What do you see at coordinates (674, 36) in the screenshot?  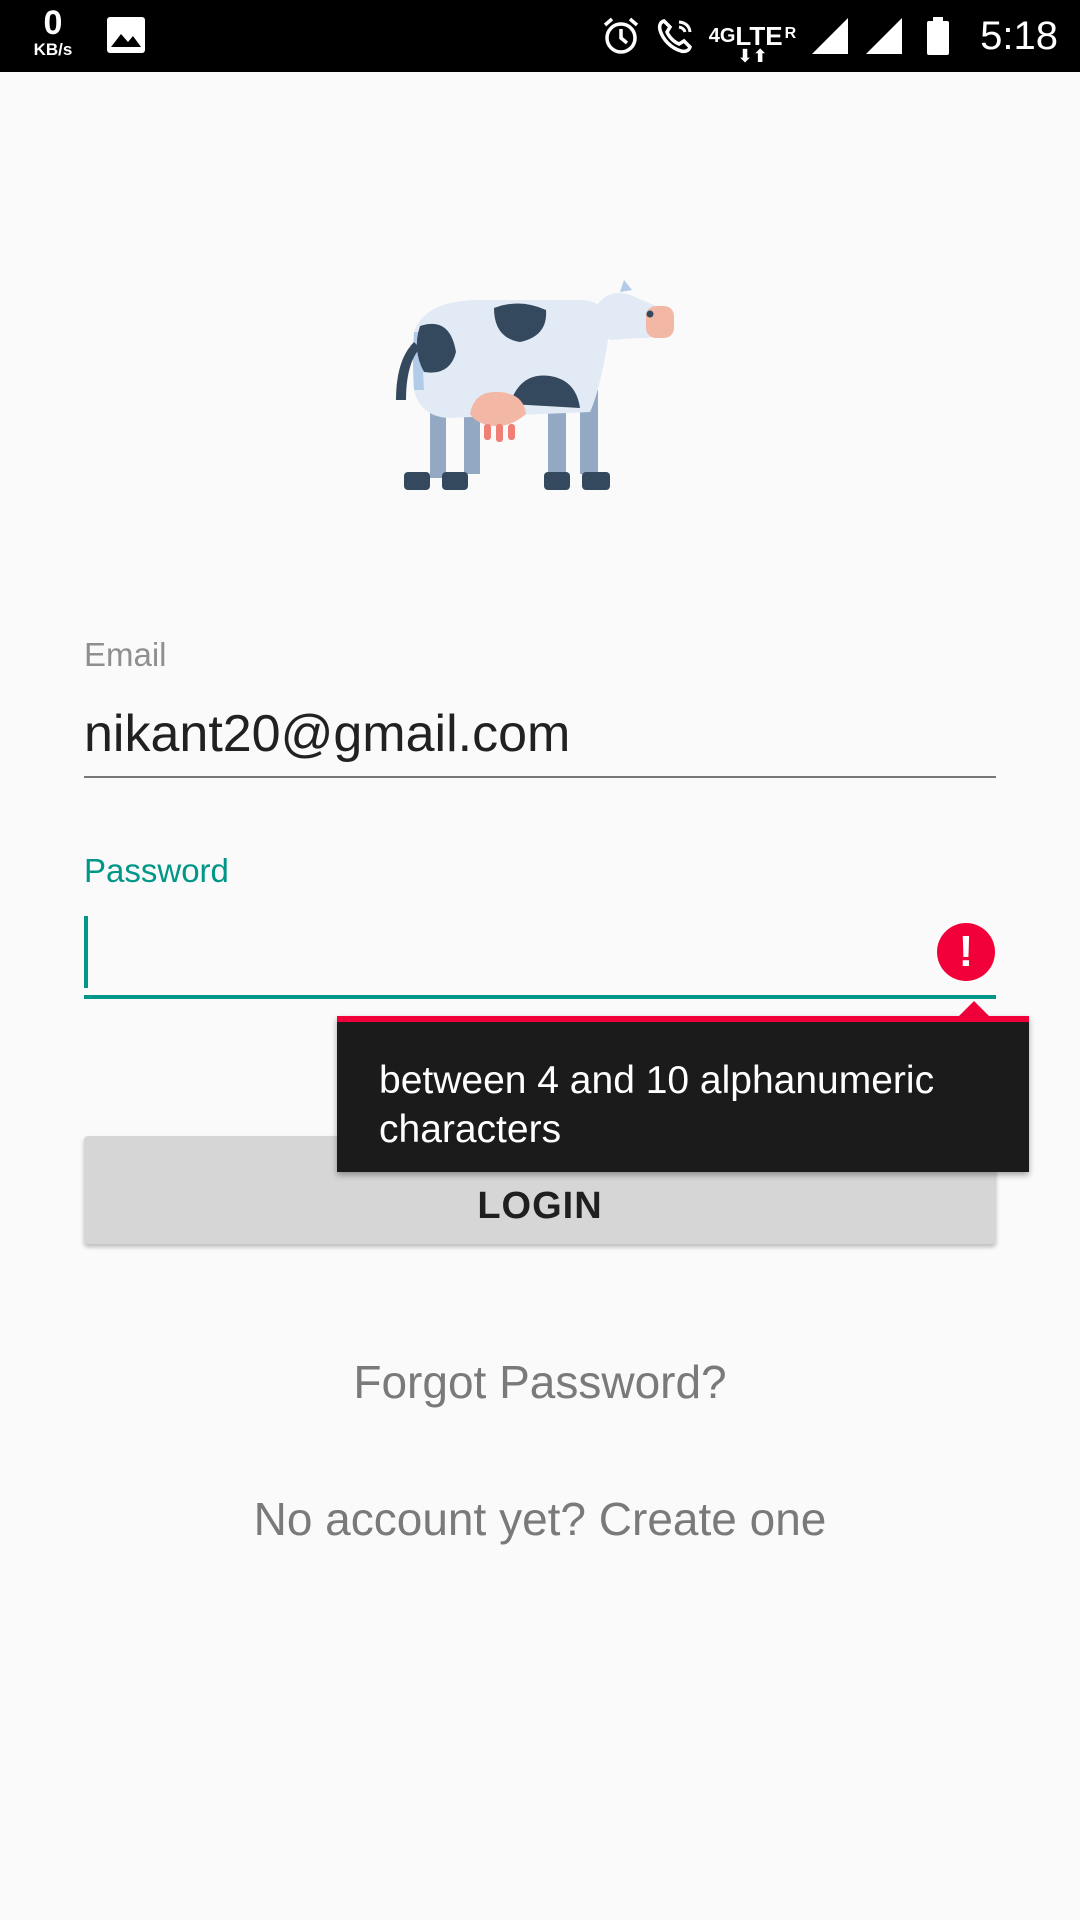 I see `wifi-calling-icon` at bounding box center [674, 36].